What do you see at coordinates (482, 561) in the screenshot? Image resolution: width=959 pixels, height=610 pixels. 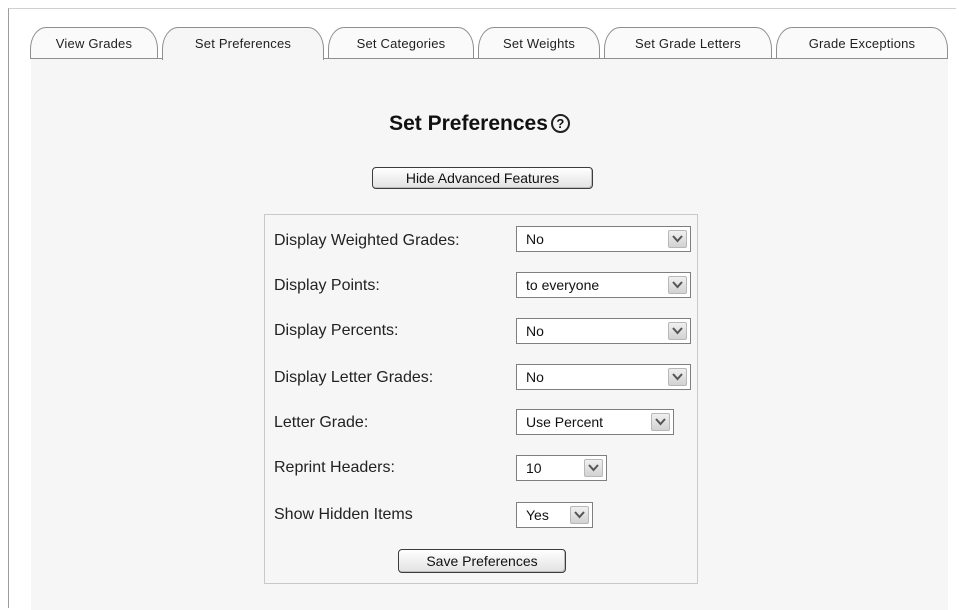 I see `save-preferences-button: Save Preferences` at bounding box center [482, 561].